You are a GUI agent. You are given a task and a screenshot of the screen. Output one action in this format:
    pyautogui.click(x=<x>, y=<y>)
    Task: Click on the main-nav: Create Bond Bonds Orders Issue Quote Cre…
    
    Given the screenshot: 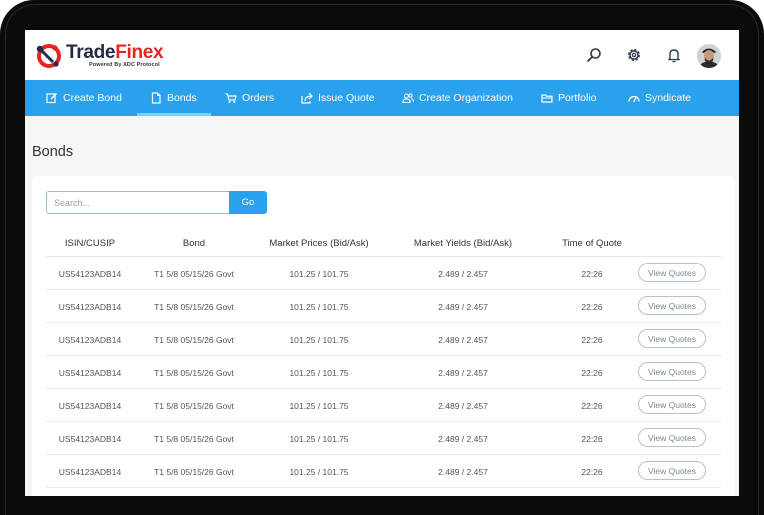 What is the action you would take?
    pyautogui.click(x=382, y=98)
    